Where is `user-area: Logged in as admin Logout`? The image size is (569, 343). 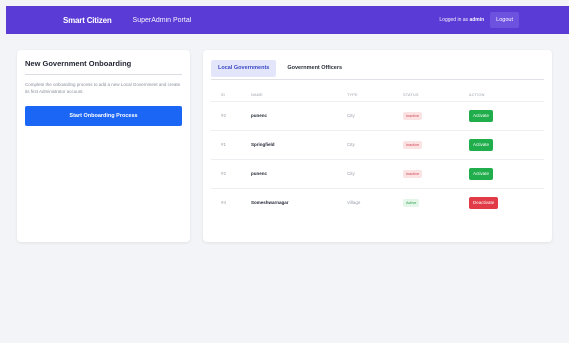
user-area: Logged in as admin Logout is located at coordinates (479, 20).